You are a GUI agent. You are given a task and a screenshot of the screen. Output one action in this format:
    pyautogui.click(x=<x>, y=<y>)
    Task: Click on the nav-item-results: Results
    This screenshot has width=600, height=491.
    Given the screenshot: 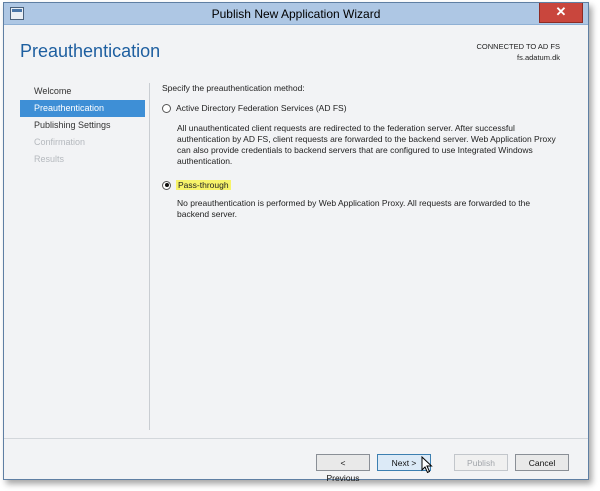 What is the action you would take?
    pyautogui.click(x=49, y=159)
    